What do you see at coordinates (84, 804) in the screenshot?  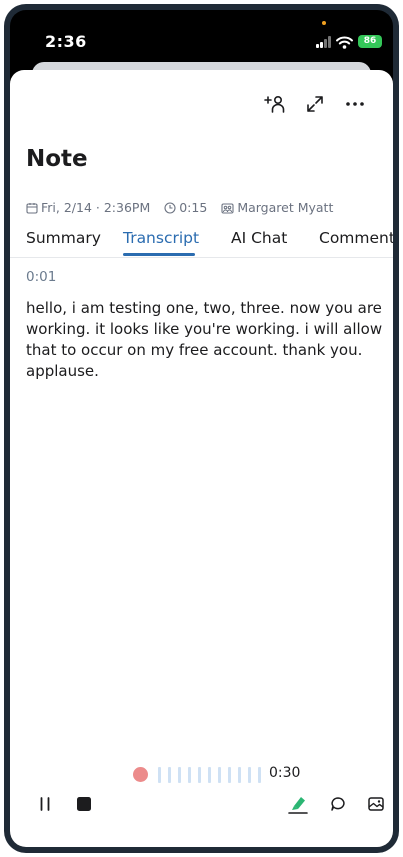 I see `stop-icon` at bounding box center [84, 804].